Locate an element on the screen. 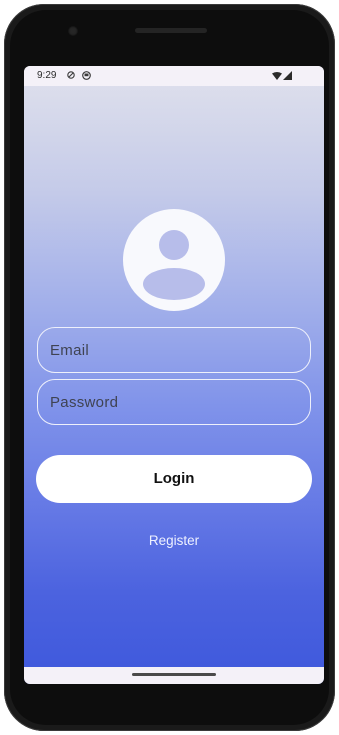 Image resolution: width=339 pixels, height=735 pixels. login-button: Login is located at coordinates (174, 479).